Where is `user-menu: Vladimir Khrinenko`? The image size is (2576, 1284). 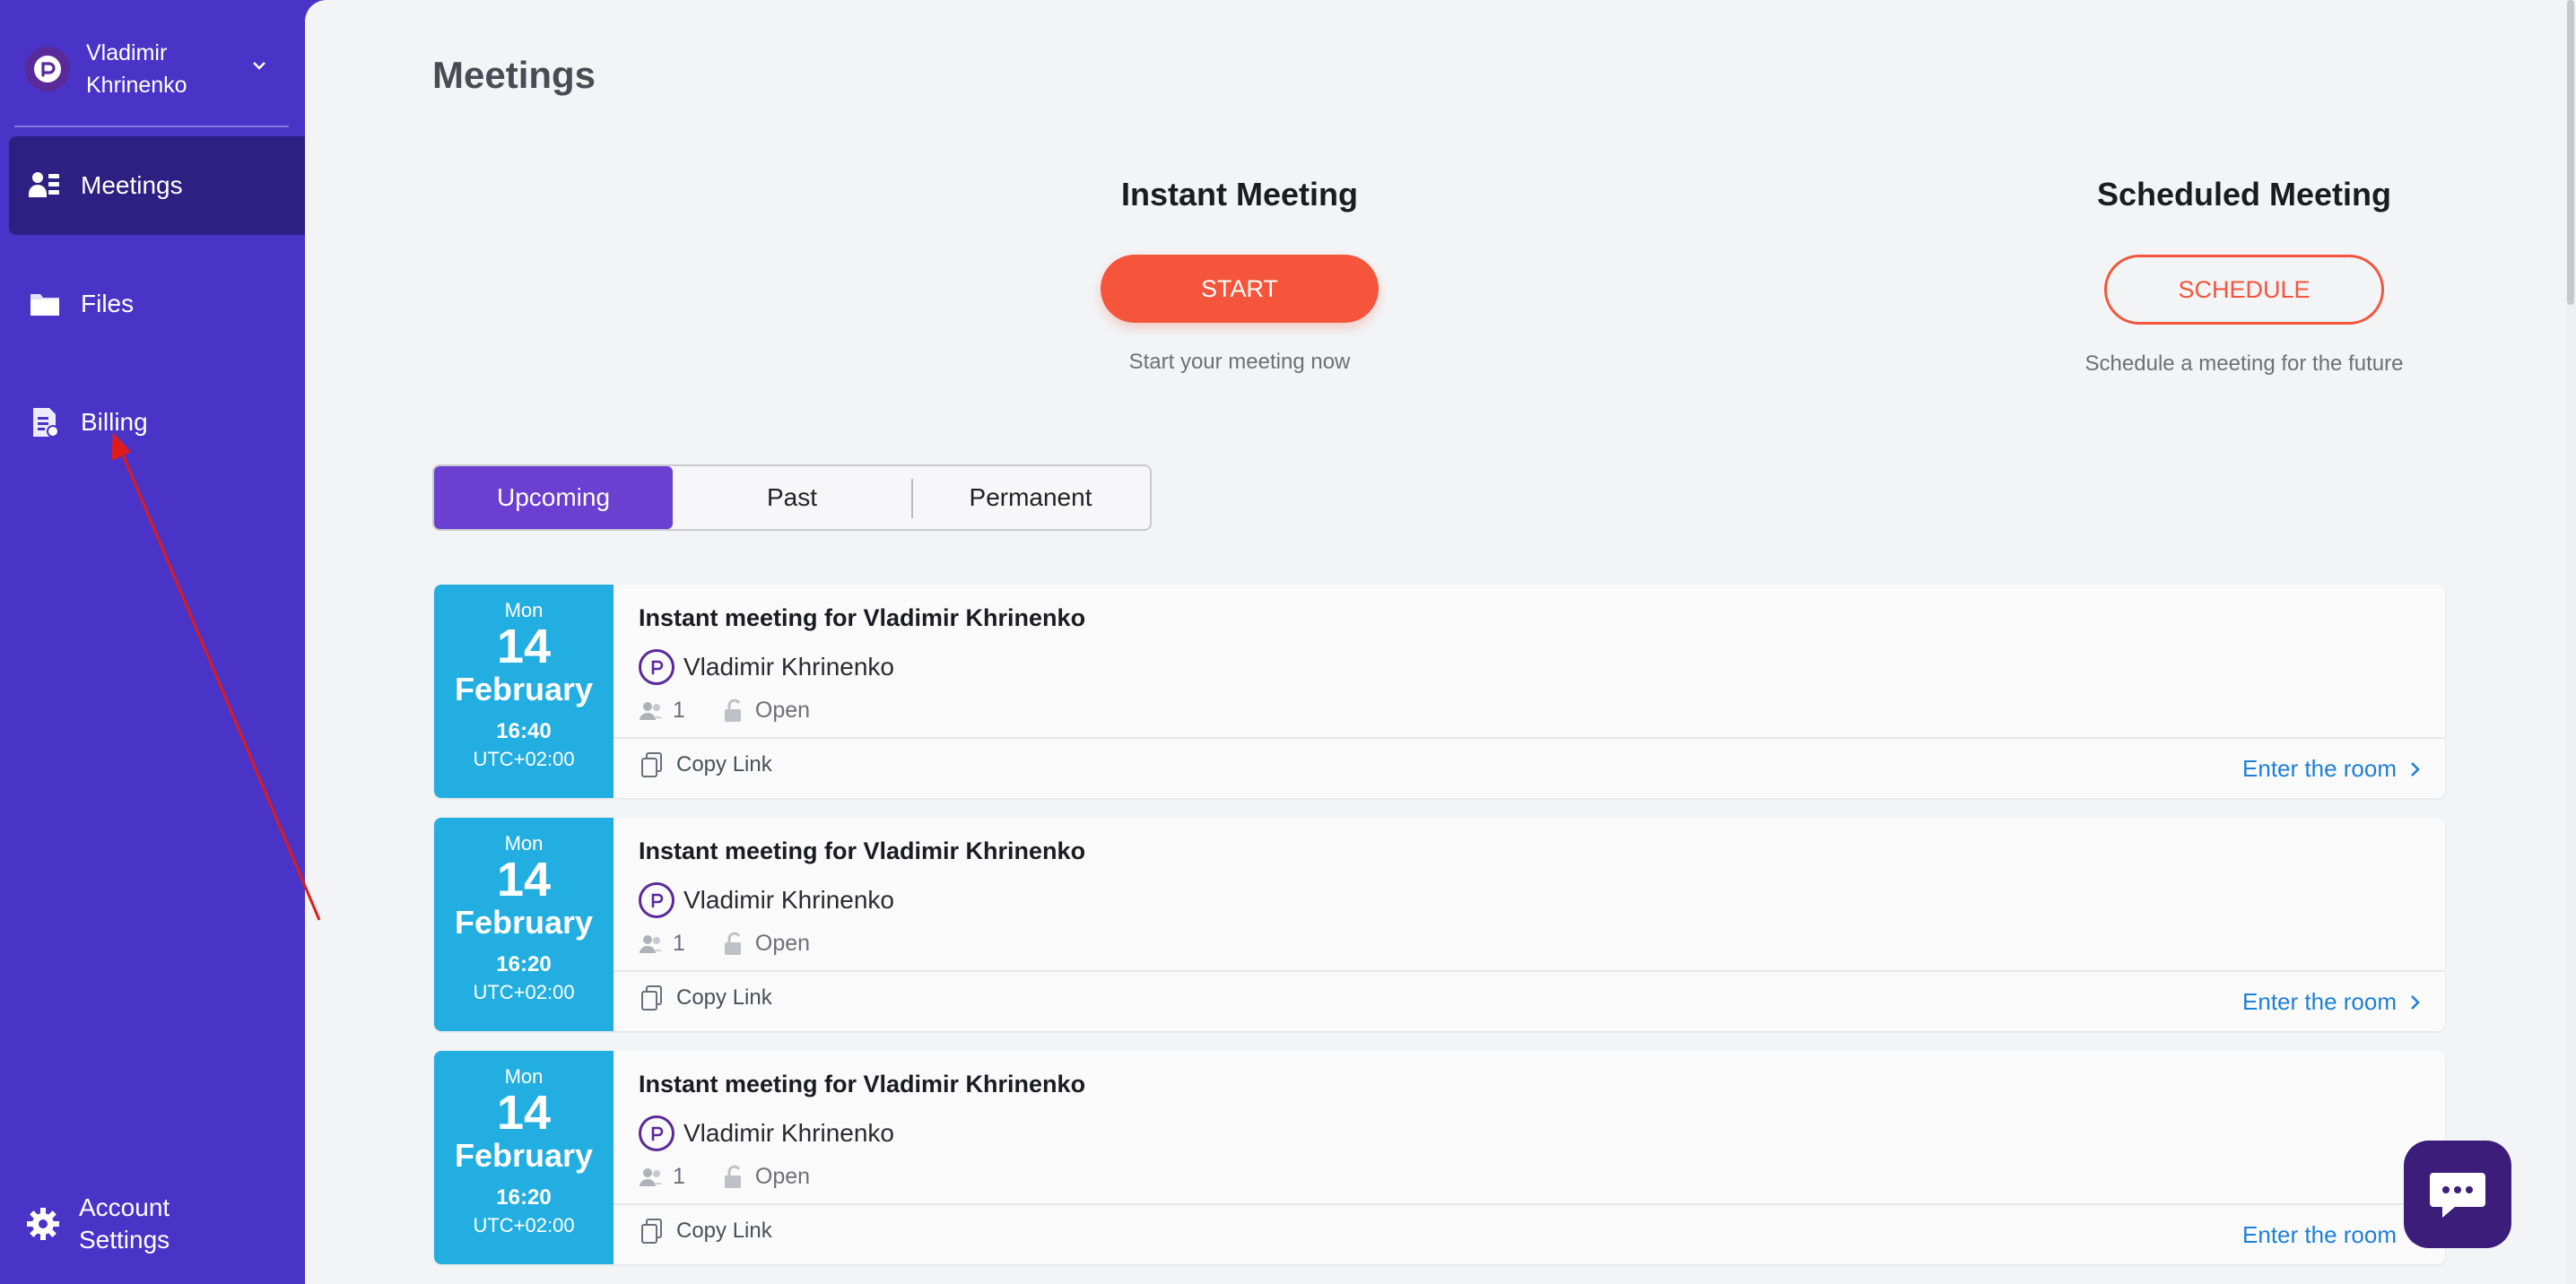 user-menu: Vladimir Khrinenko is located at coordinates (155, 69).